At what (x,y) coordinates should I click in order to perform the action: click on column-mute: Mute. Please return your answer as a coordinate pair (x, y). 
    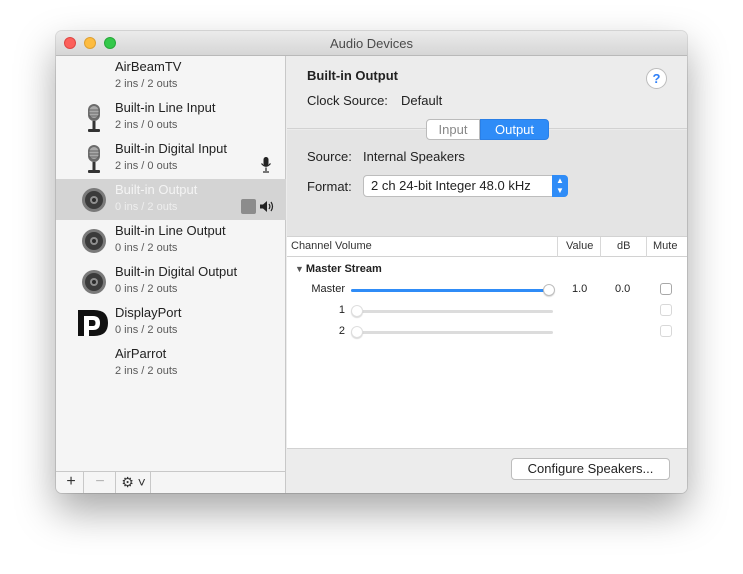
    Looking at the image, I should click on (665, 246).